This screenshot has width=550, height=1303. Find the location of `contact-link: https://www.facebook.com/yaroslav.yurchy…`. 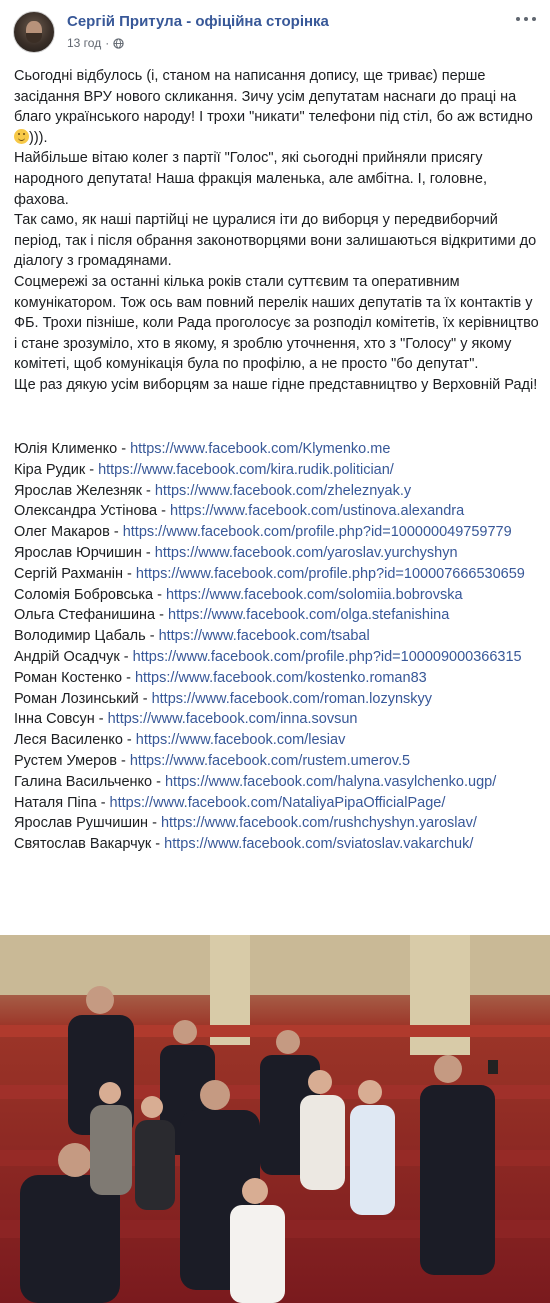

contact-link: https://www.facebook.com/yaroslav.yurchy… is located at coordinates (306, 553).